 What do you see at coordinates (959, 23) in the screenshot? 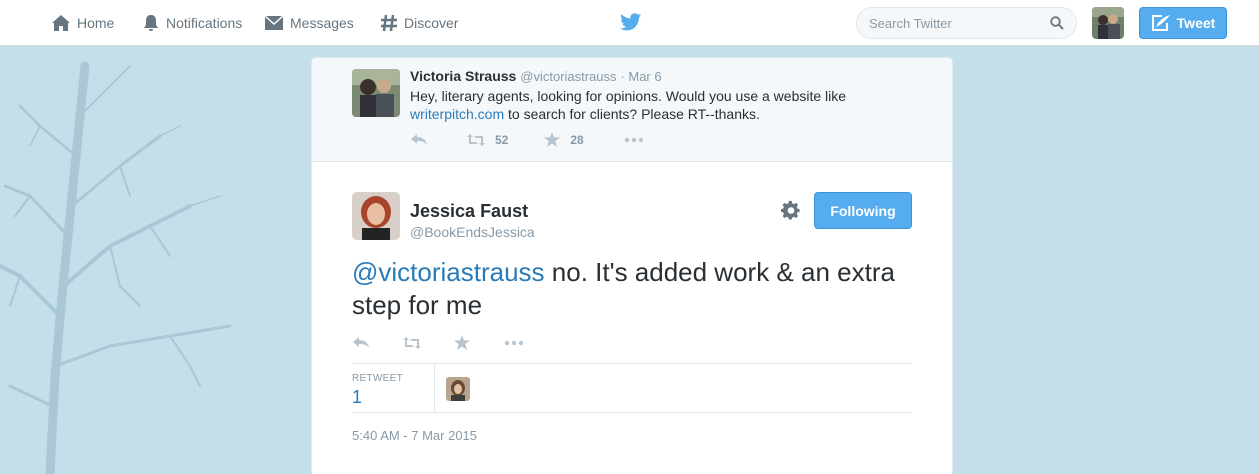
I see `search-input` at bounding box center [959, 23].